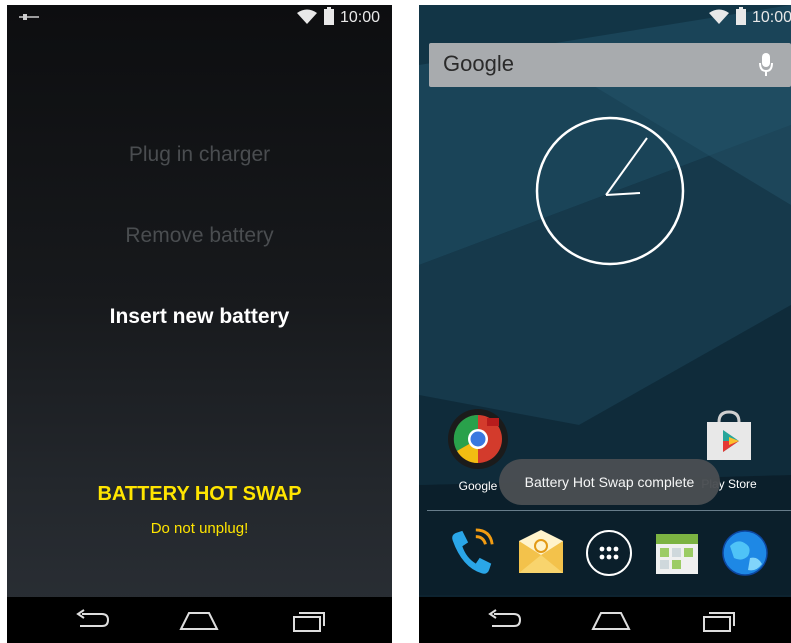 This screenshot has width=791, height=643. I want to click on app-drawer-icon, so click(609, 553).